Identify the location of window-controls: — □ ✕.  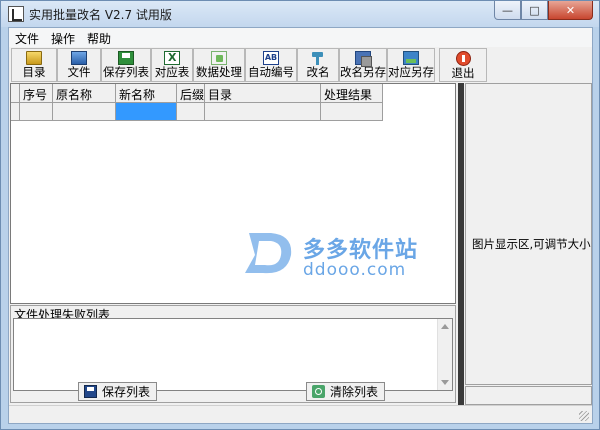
(543, 10).